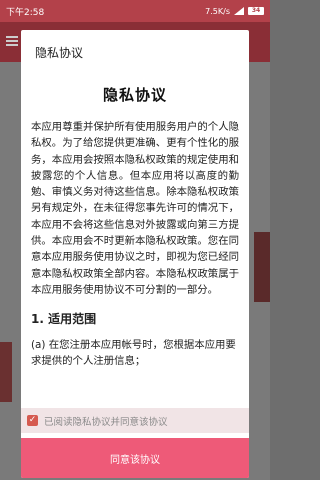 Image resolution: width=320 pixels, height=480 pixels. What do you see at coordinates (135, 458) in the screenshot?
I see `agree-button: 同意该协议` at bounding box center [135, 458].